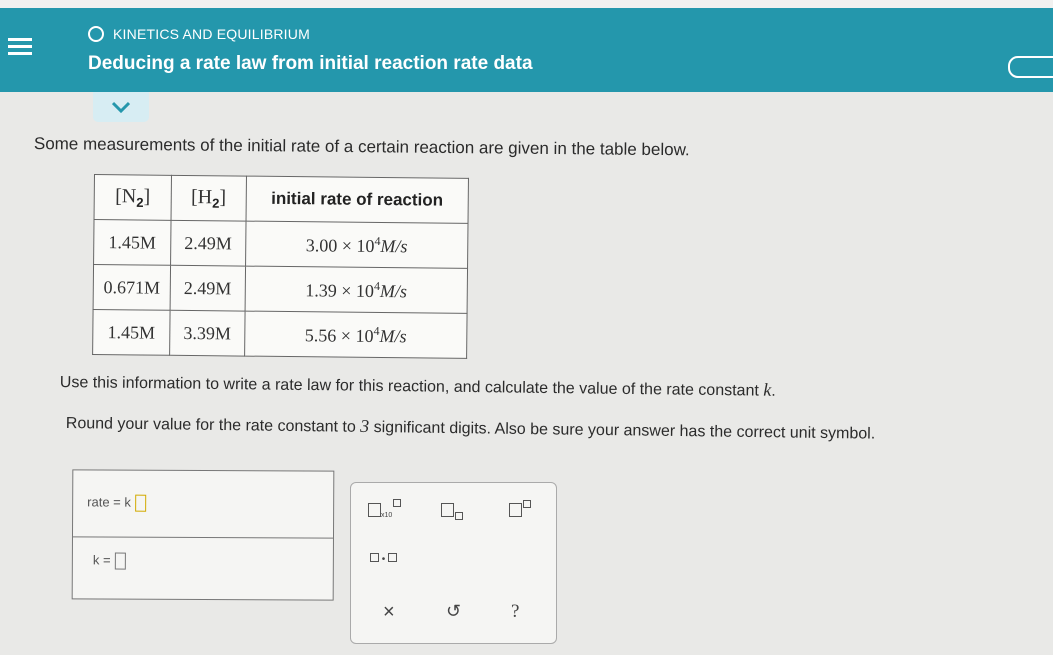  I want to click on cell-rate: 1.39 × 104M/s, so click(356, 290).